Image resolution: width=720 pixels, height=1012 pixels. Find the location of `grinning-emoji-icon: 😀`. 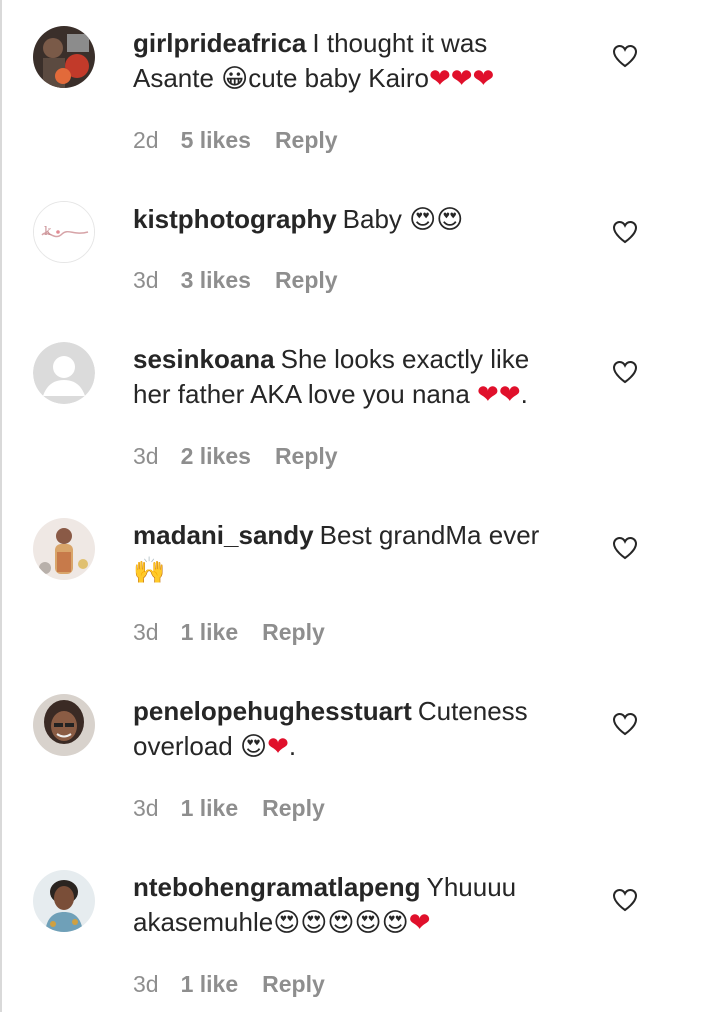

grinning-emoji-icon: 😀 is located at coordinates (235, 79).